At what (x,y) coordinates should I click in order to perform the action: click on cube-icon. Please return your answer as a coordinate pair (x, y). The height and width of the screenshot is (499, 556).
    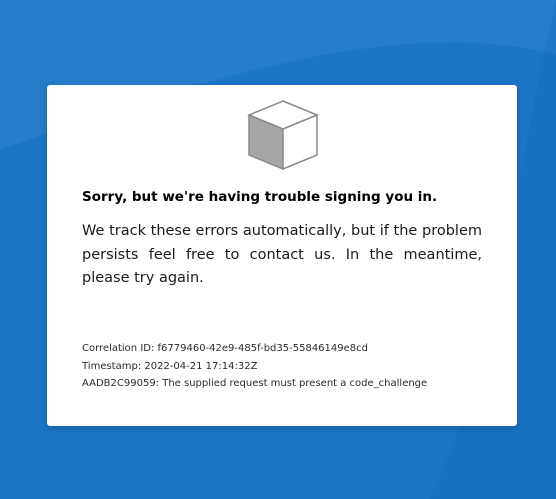
    Looking at the image, I should click on (283, 135).